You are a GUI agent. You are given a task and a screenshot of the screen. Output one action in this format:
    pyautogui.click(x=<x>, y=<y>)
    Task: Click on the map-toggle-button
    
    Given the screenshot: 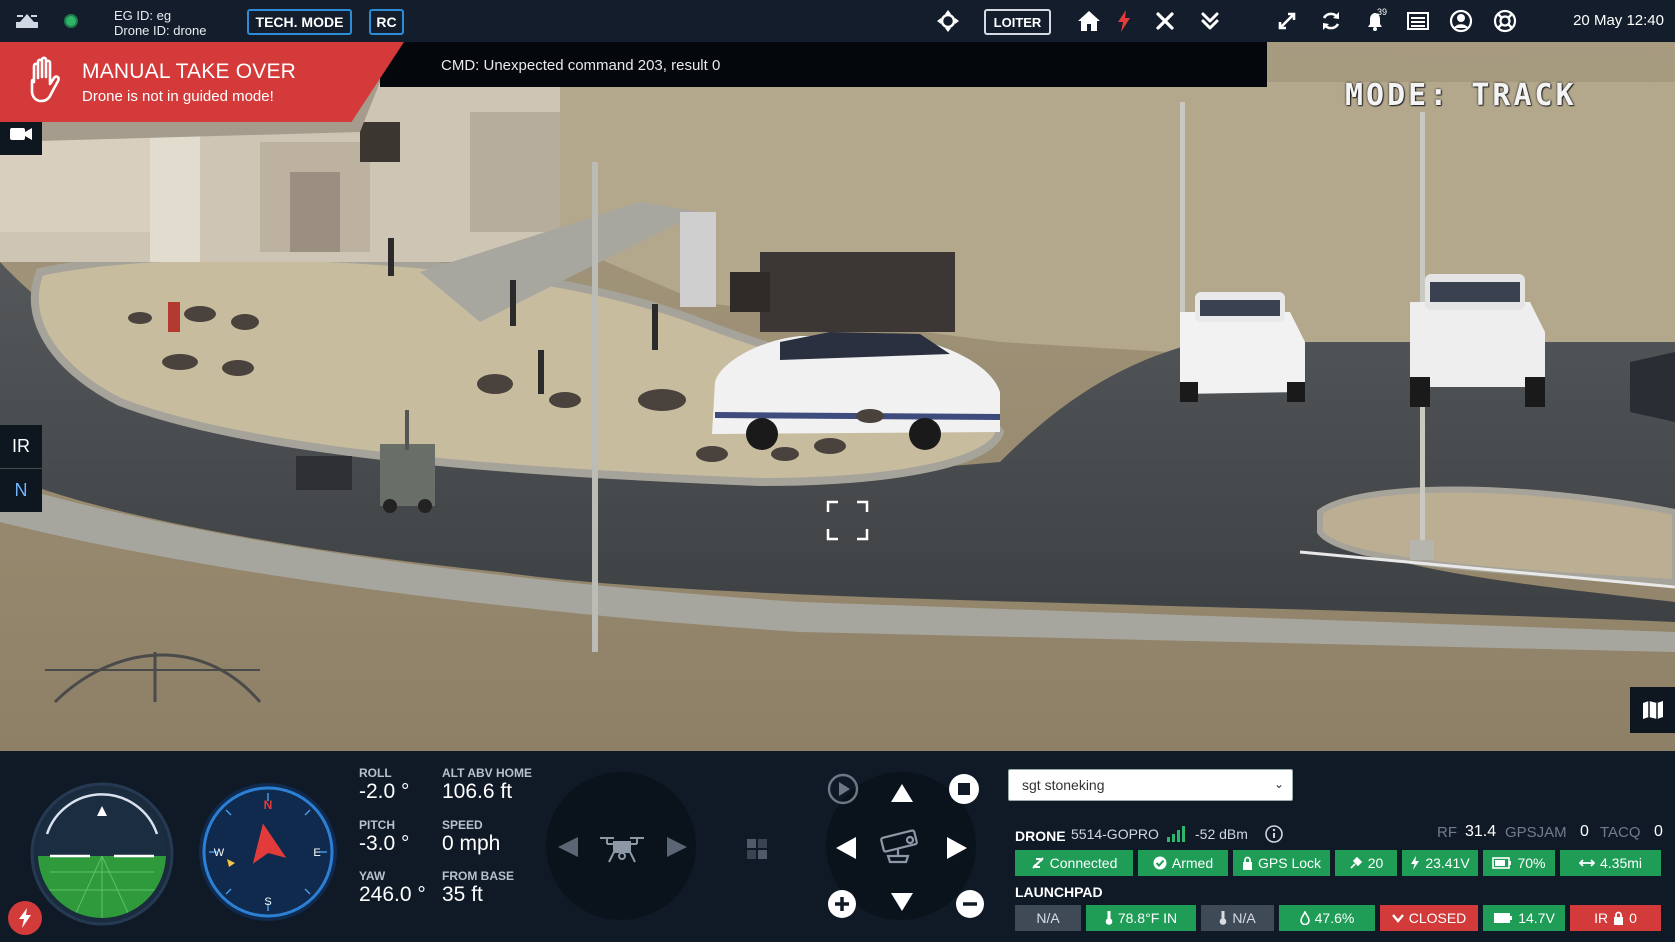 What is the action you would take?
    pyautogui.click(x=1652, y=710)
    